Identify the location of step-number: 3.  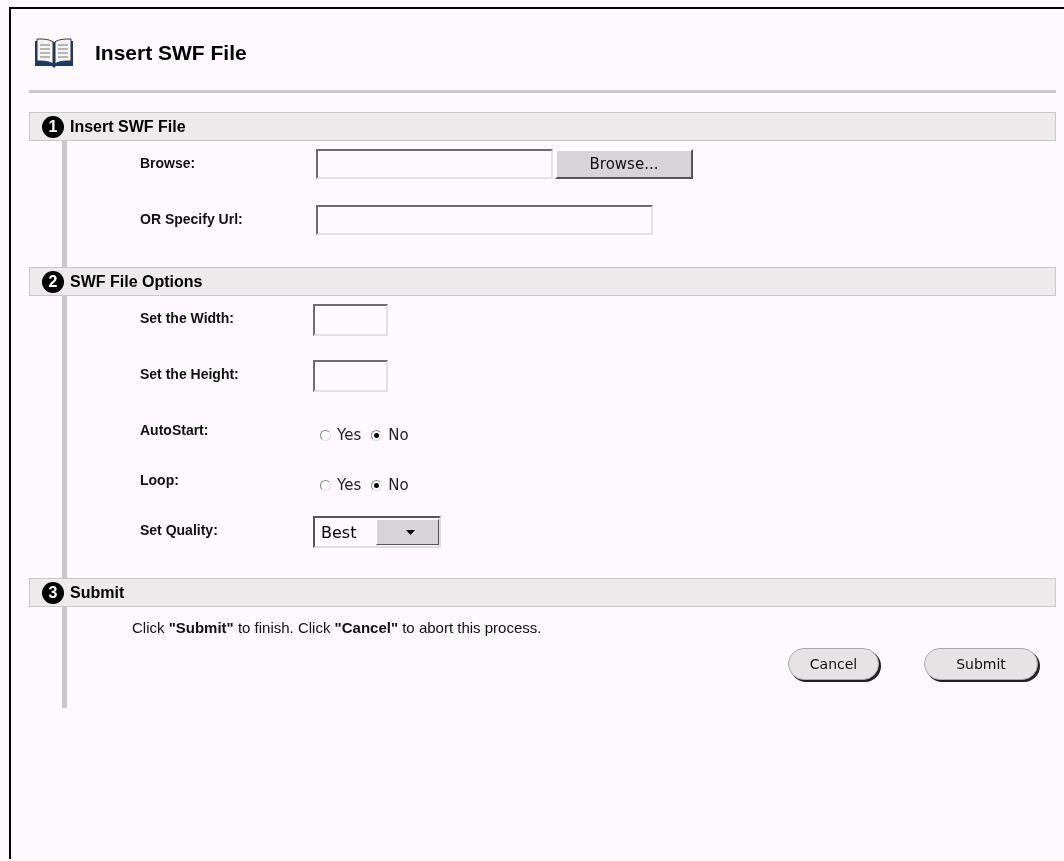
(53, 592).